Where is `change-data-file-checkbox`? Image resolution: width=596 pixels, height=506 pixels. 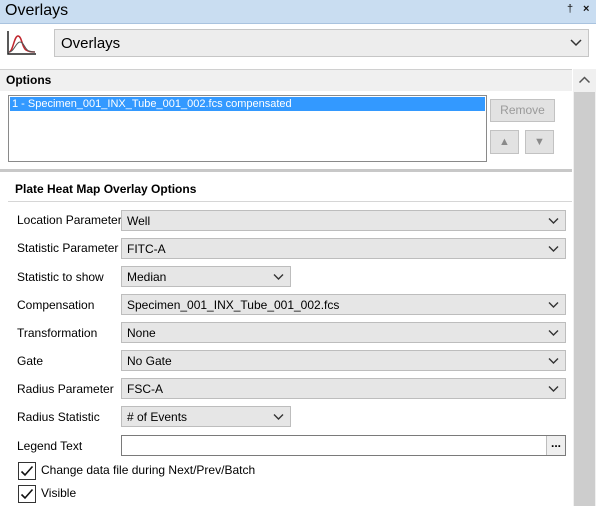
change-data-file-checkbox is located at coordinates (27, 471).